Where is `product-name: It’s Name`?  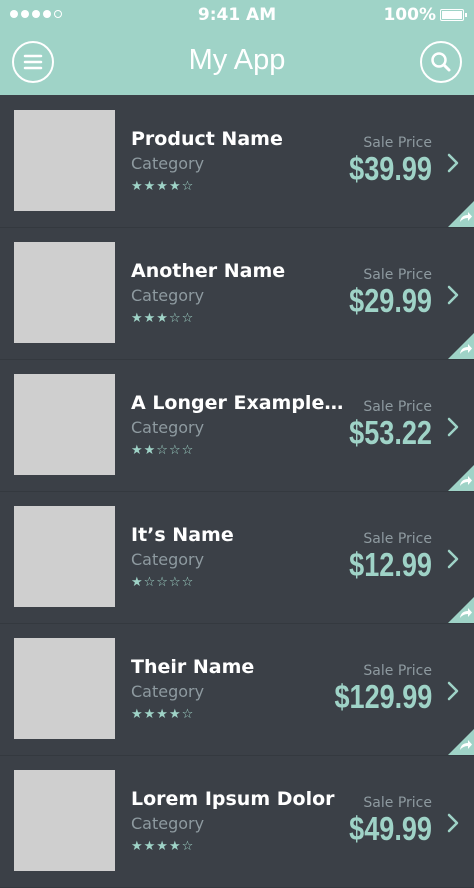 product-name: It’s Name is located at coordinates (182, 535).